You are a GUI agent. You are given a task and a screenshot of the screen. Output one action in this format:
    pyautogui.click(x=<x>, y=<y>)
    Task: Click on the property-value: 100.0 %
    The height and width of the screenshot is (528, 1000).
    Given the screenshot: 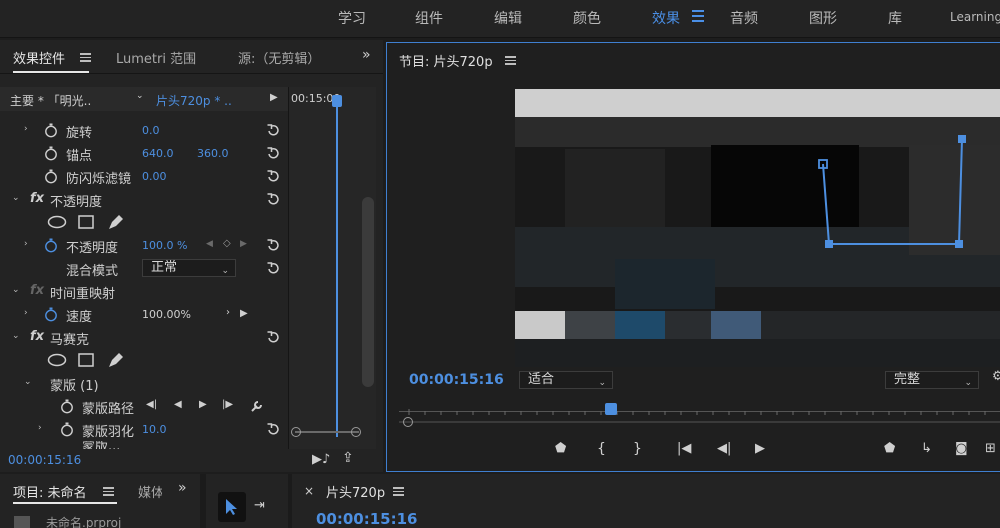 What is the action you would take?
    pyautogui.click(x=164, y=245)
    